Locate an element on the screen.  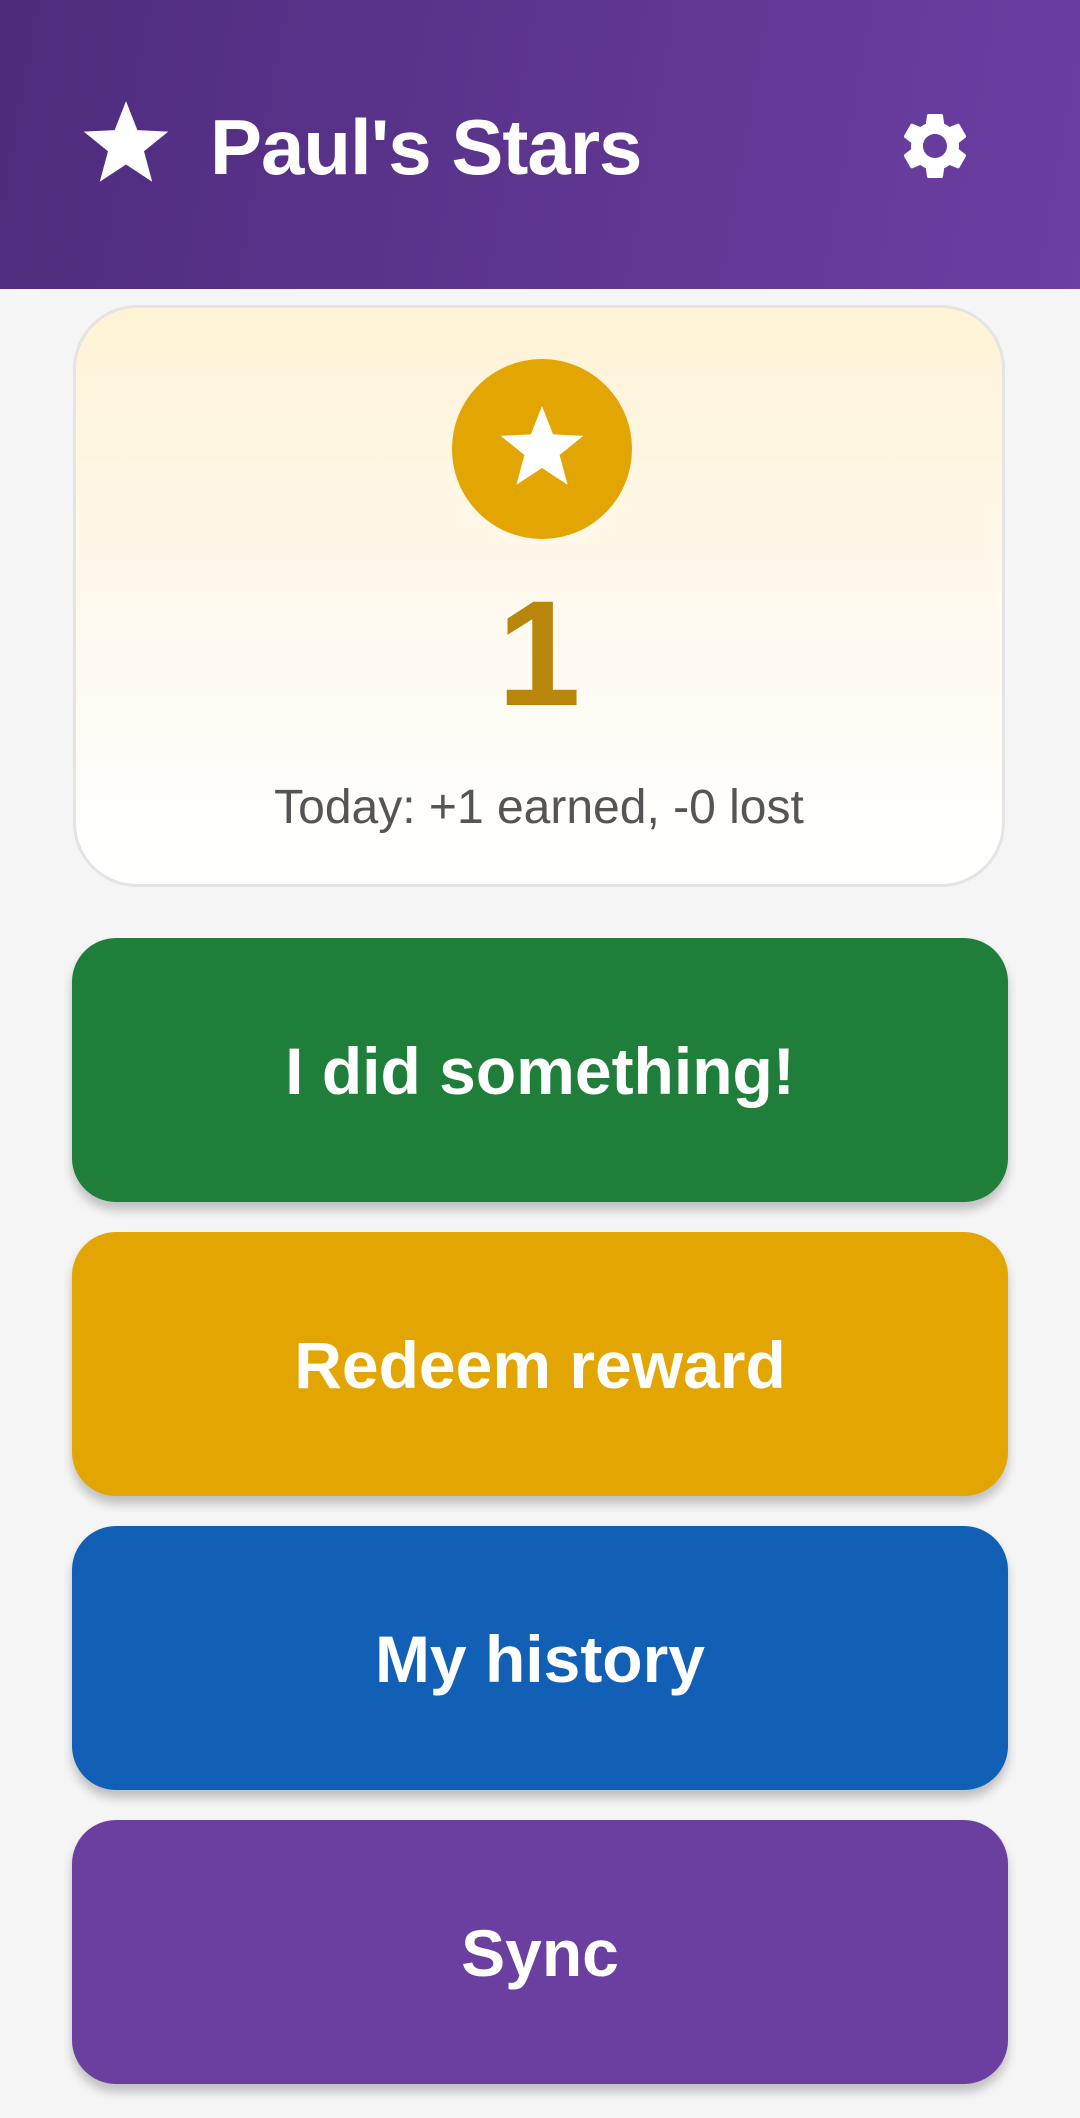
page-title: Paul's Stars is located at coordinates (426, 147).